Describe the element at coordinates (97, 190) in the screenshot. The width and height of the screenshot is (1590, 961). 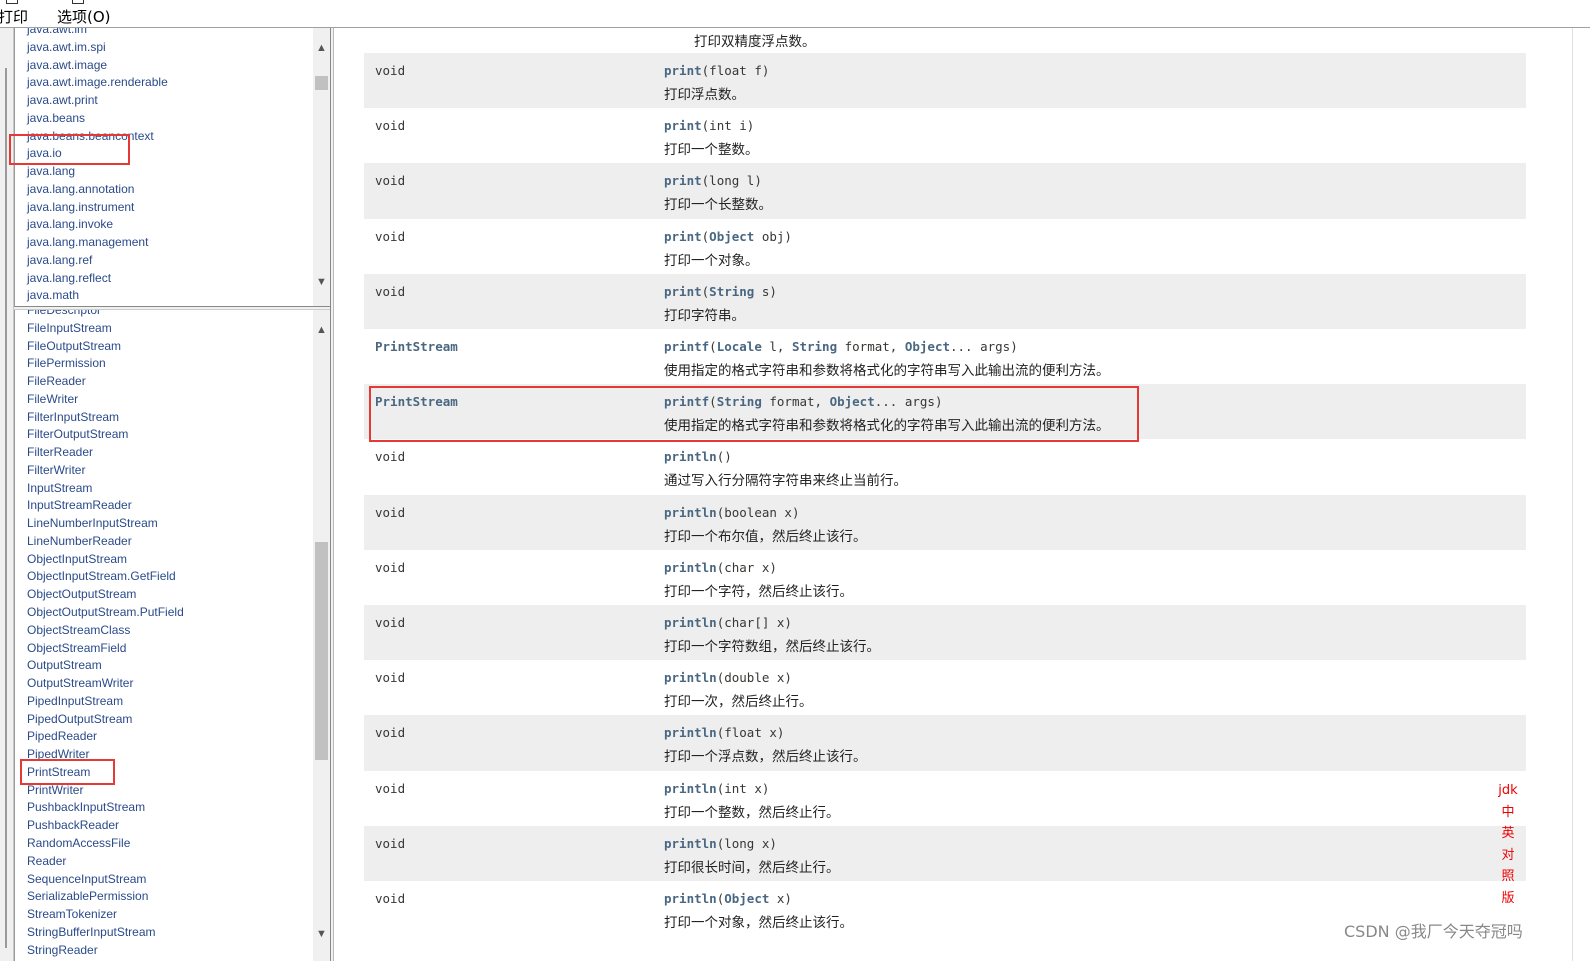
I see `package-link: java.lang.annotation` at that location.